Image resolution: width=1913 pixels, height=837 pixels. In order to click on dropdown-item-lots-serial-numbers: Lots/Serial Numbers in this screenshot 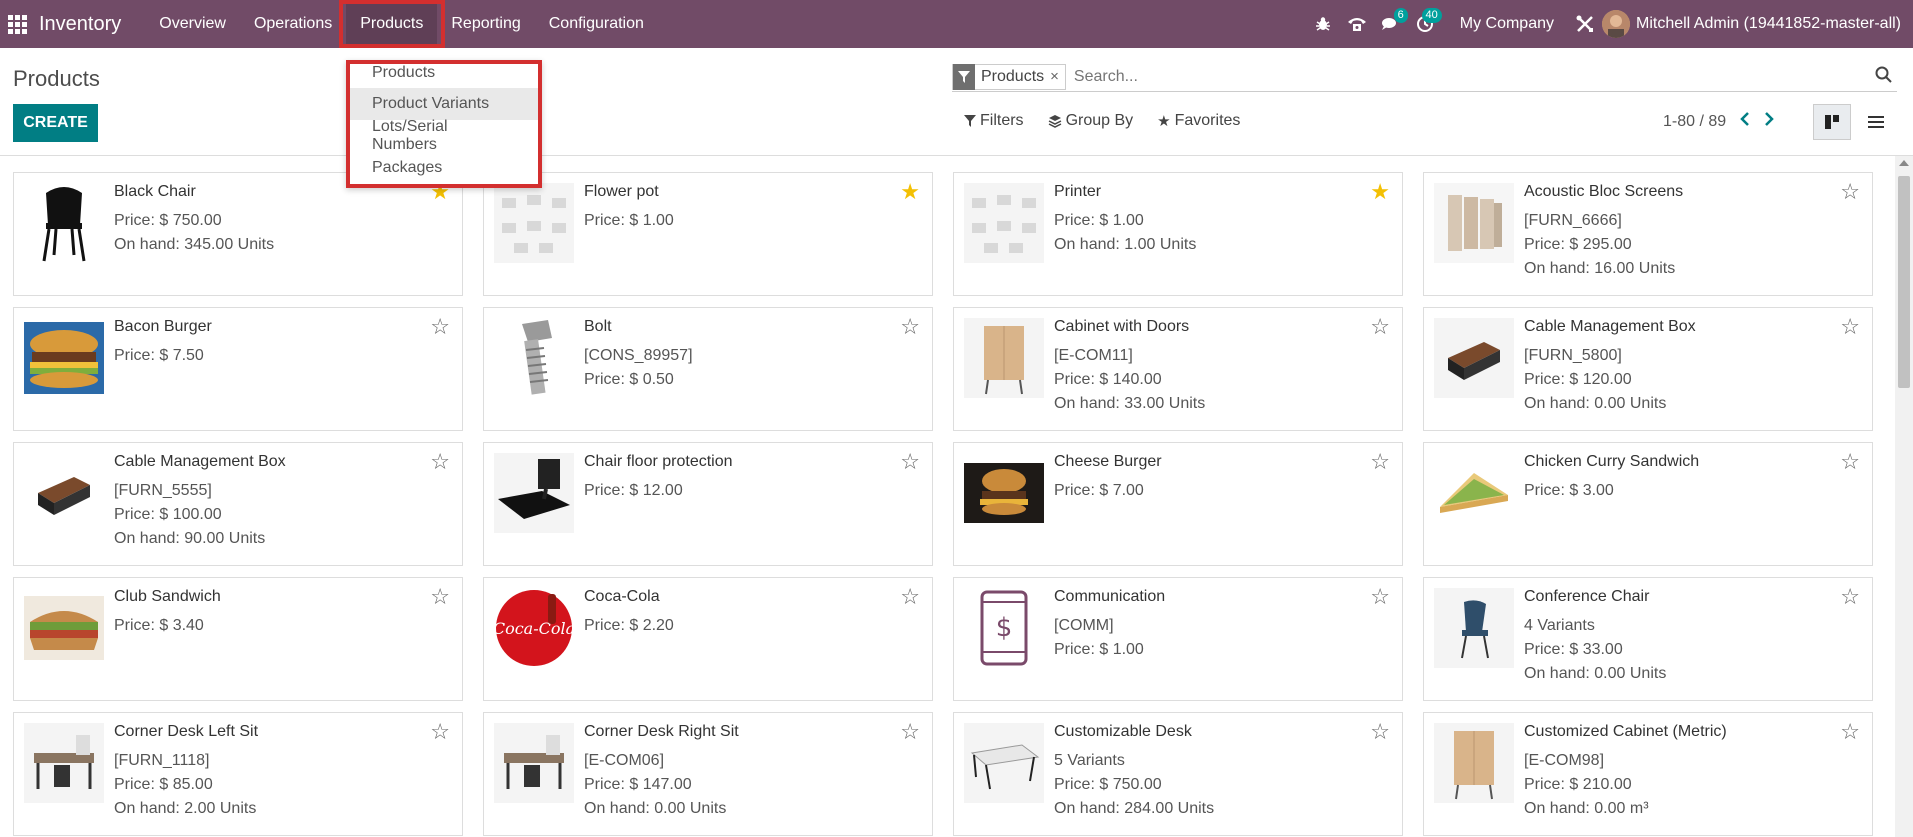, I will do `click(444, 135)`.